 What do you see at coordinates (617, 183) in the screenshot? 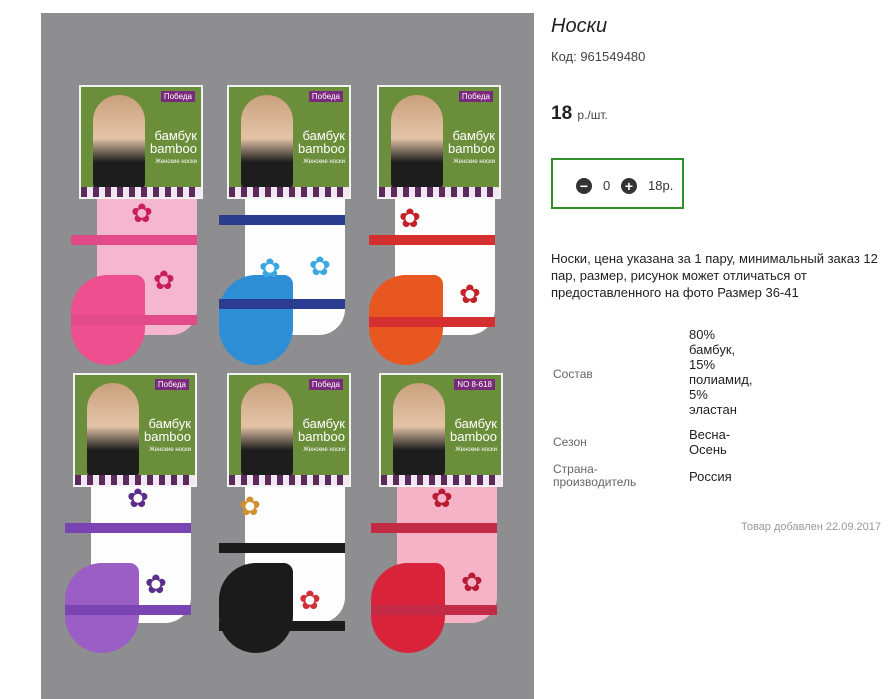
I see `quantity-stepper: − 0 + 18р.` at bounding box center [617, 183].